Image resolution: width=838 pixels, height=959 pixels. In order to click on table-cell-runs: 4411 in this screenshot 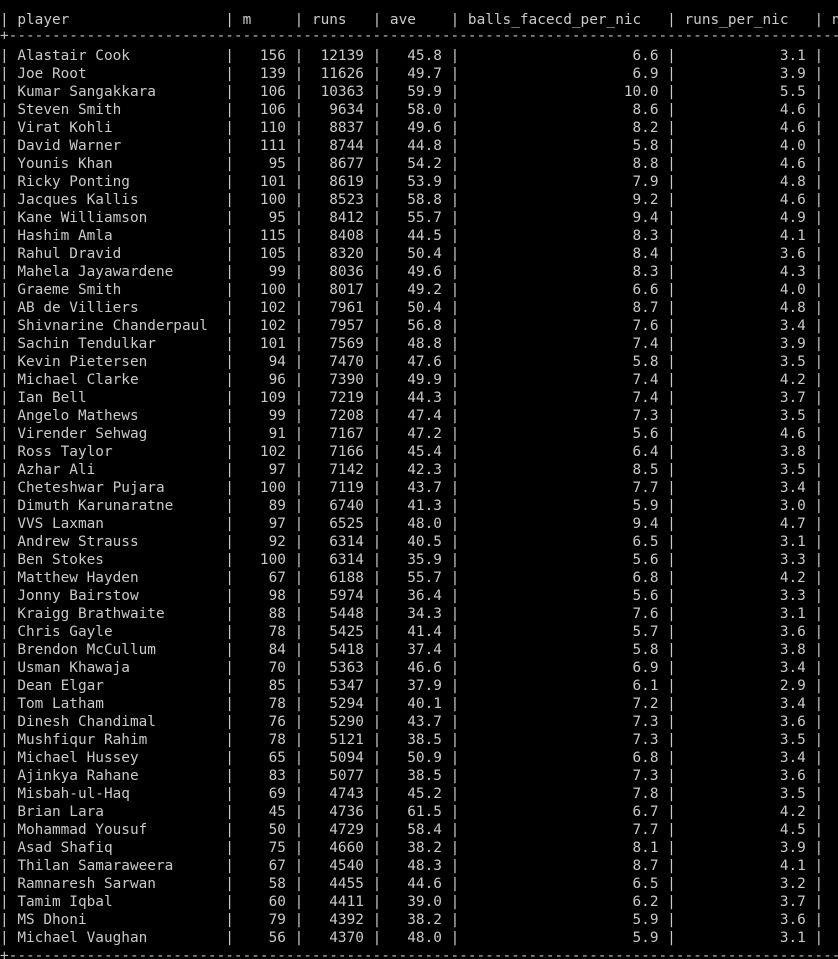, I will do `click(337, 902)`.